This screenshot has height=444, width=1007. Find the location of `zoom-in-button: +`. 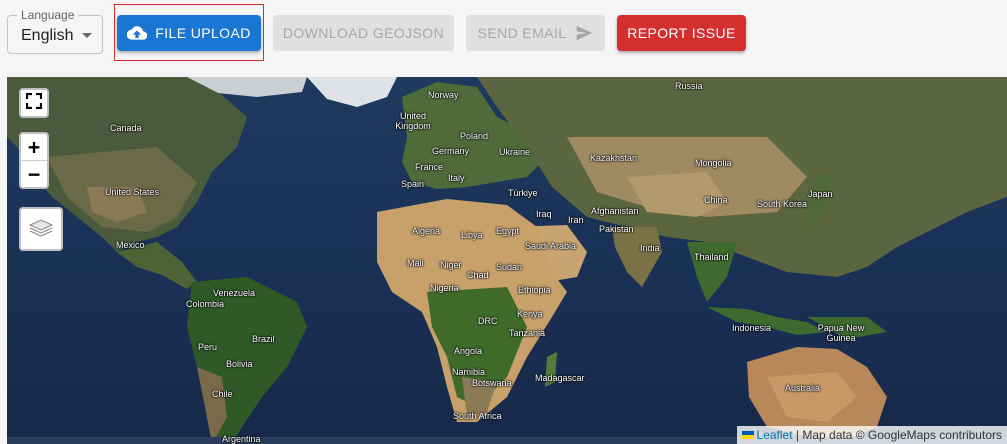

zoom-in-button: + is located at coordinates (34, 147).